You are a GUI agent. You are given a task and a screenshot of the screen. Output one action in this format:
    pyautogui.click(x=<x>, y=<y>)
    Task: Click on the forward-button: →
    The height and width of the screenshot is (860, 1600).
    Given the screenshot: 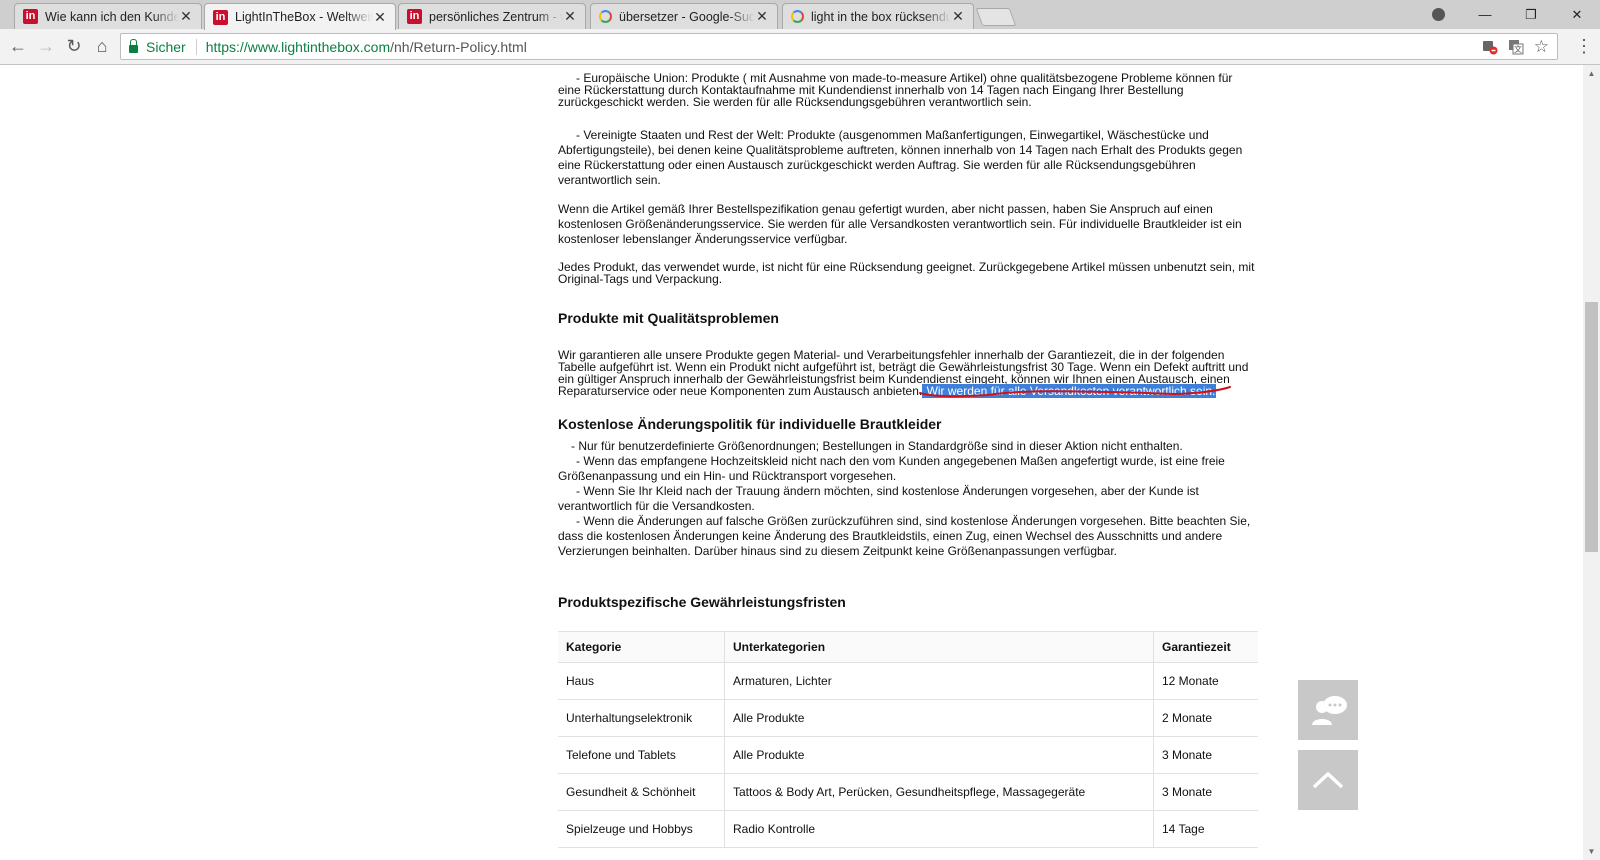 What is the action you would take?
    pyautogui.click(x=46, y=46)
    